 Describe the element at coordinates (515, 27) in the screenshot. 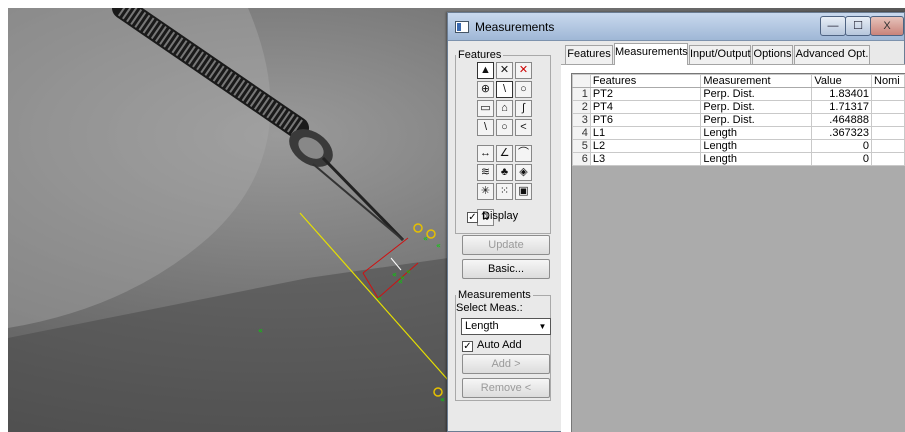

I see `window-title: Measurements` at that location.